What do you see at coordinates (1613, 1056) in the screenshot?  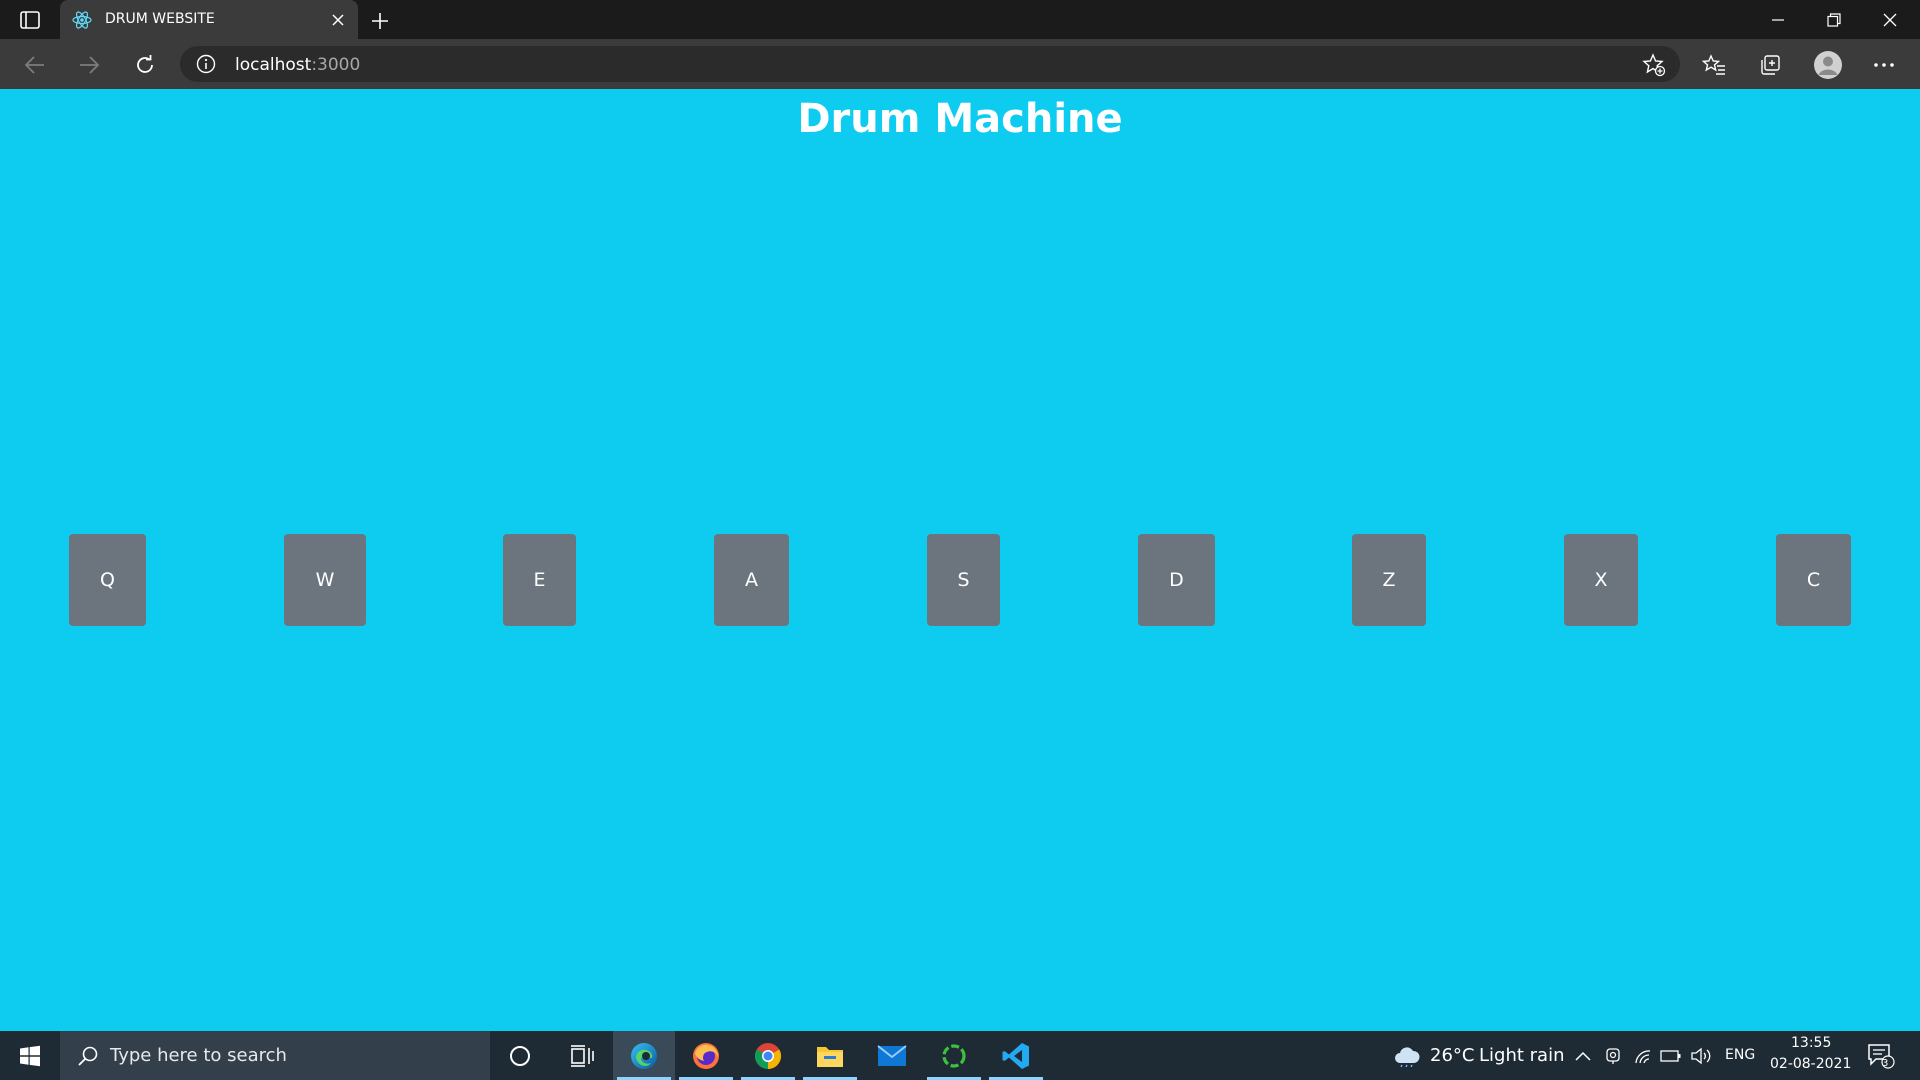 I see `meet-now-icon` at bounding box center [1613, 1056].